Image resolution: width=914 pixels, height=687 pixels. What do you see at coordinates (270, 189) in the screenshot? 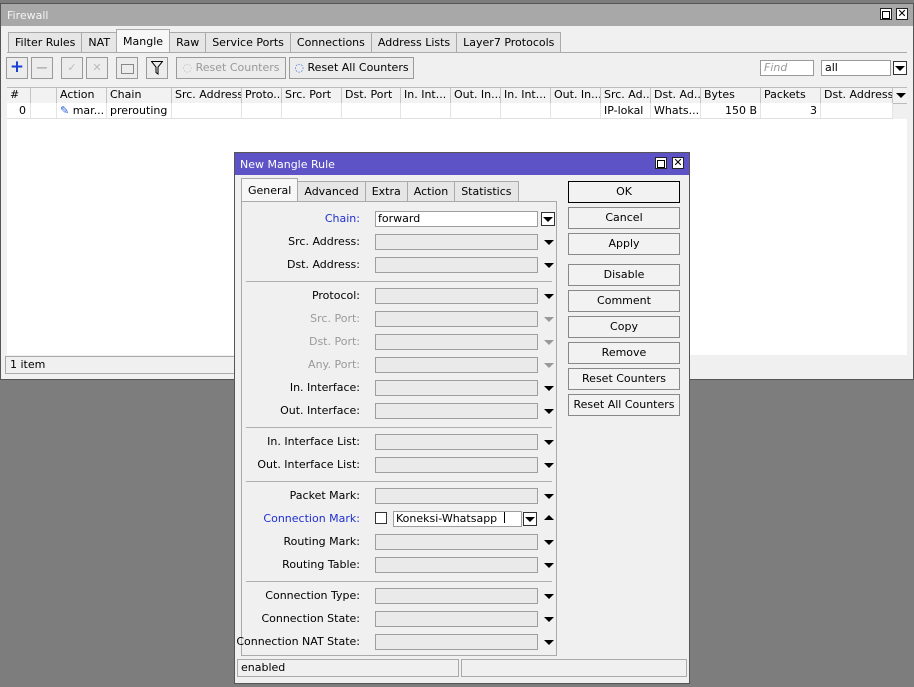
I see `tab-general: General` at bounding box center [270, 189].